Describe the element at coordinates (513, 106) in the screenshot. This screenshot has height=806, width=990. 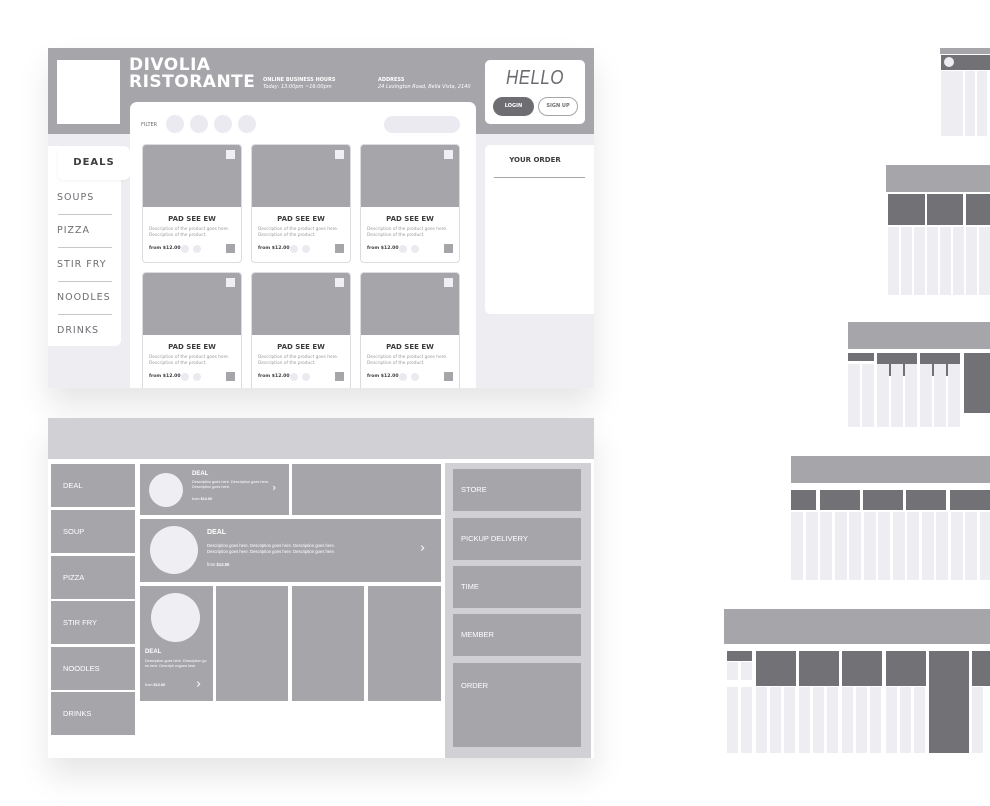
I see `login-button: LOGIN` at that location.